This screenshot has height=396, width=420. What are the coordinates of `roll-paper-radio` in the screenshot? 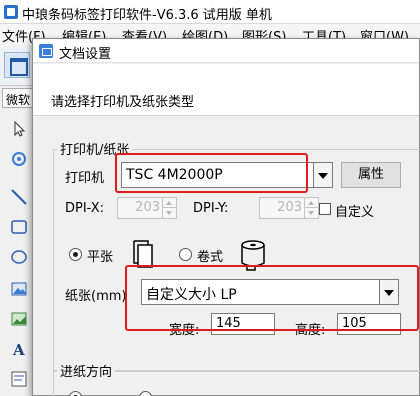 It's located at (185, 254).